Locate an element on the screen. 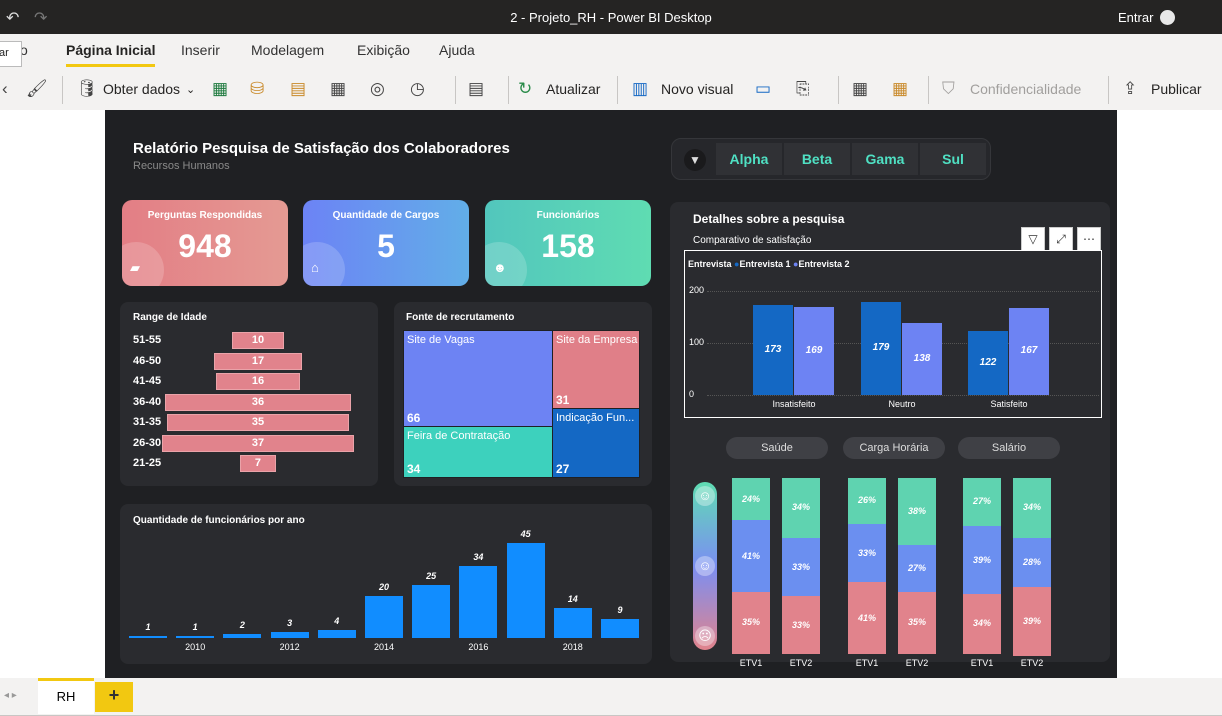  tab-insert: Inserir is located at coordinates (200, 50).